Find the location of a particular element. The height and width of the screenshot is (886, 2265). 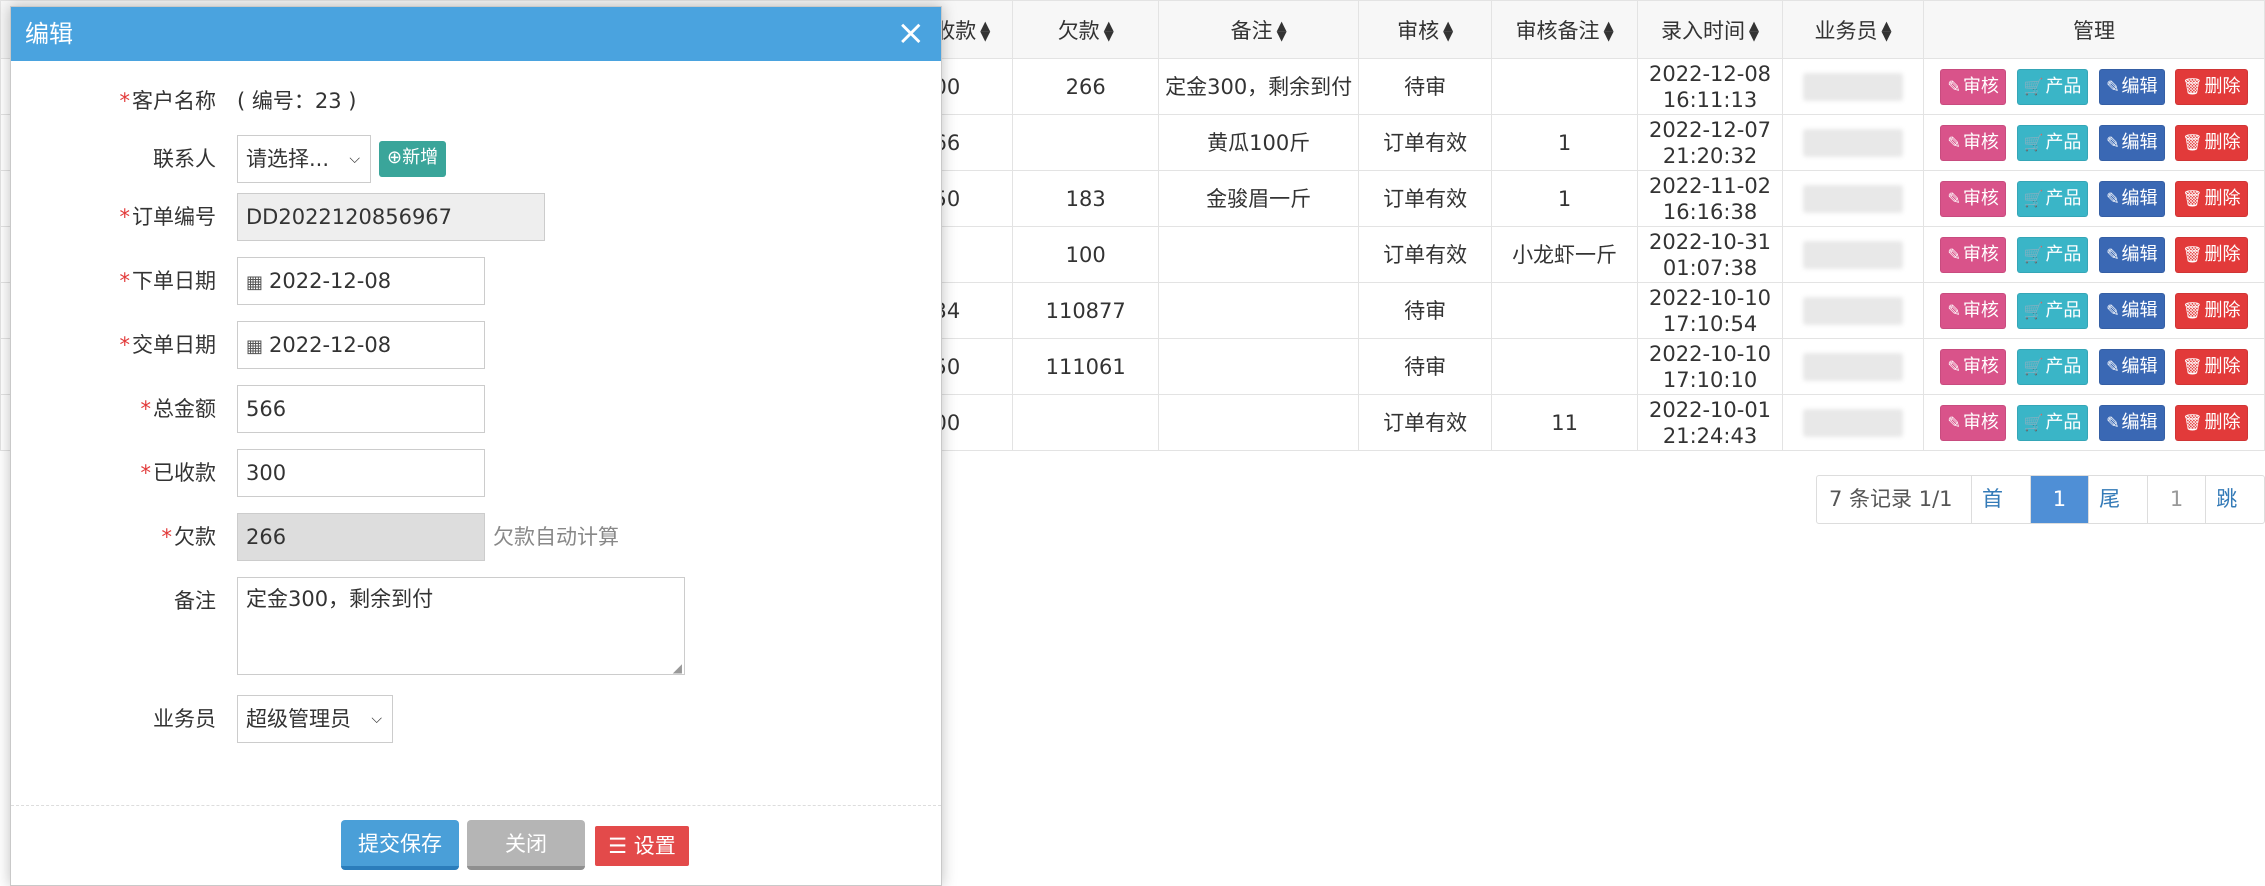

submit-save-button: 提交保存 is located at coordinates (400, 845).